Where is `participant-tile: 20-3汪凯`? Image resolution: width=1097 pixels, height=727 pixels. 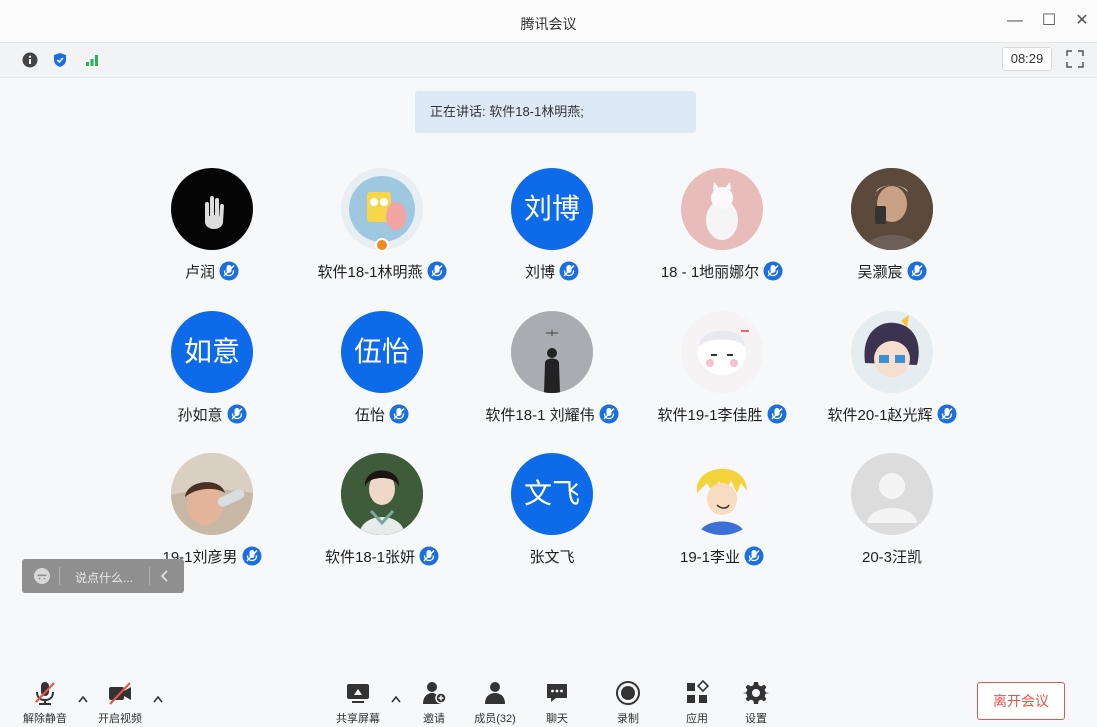
participant-tile: 20-3汪凯 is located at coordinates (892, 518).